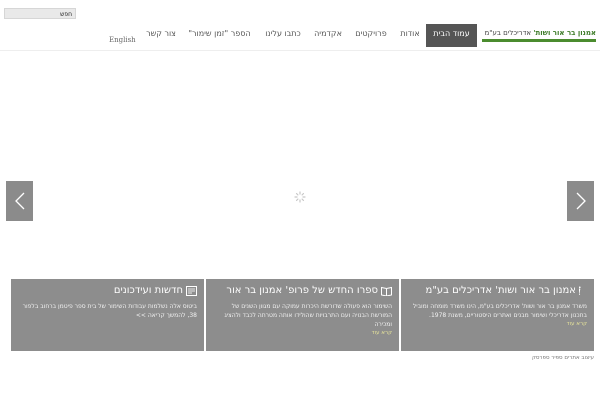 Image resolution: width=600 pixels, height=400 pixels. I want to click on nav-item-academy: אקדמיה, so click(328, 35).